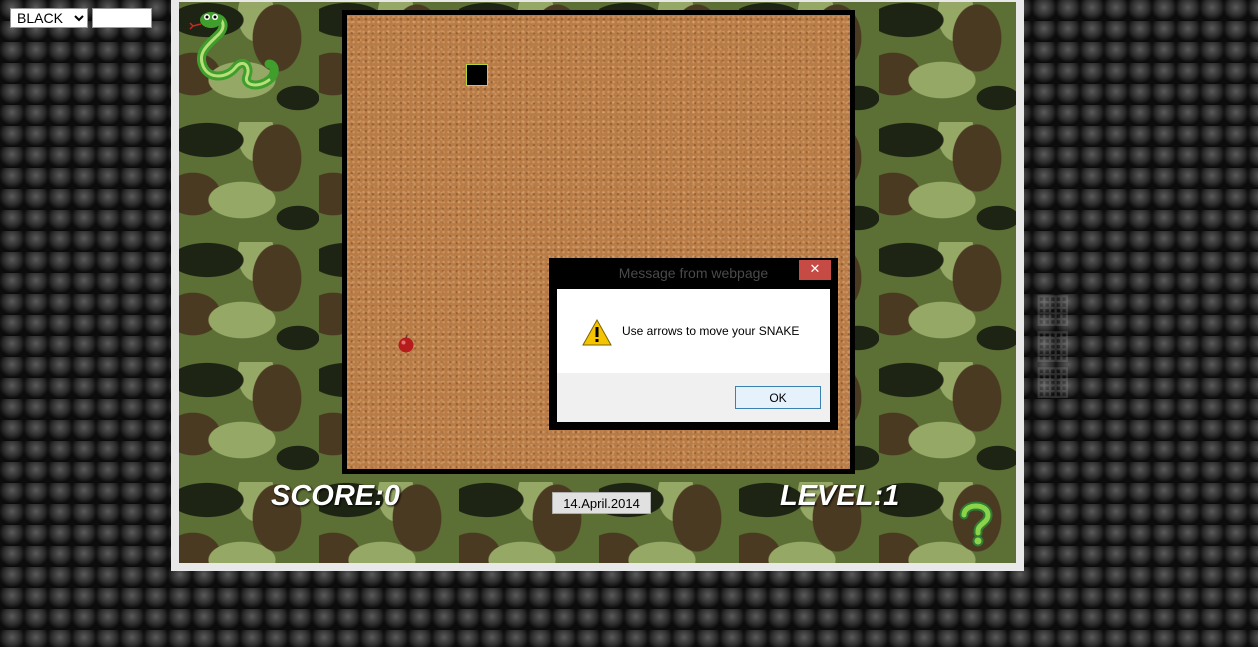 This screenshot has width=1258, height=647. I want to click on dialog-footer: OK, so click(693, 397).